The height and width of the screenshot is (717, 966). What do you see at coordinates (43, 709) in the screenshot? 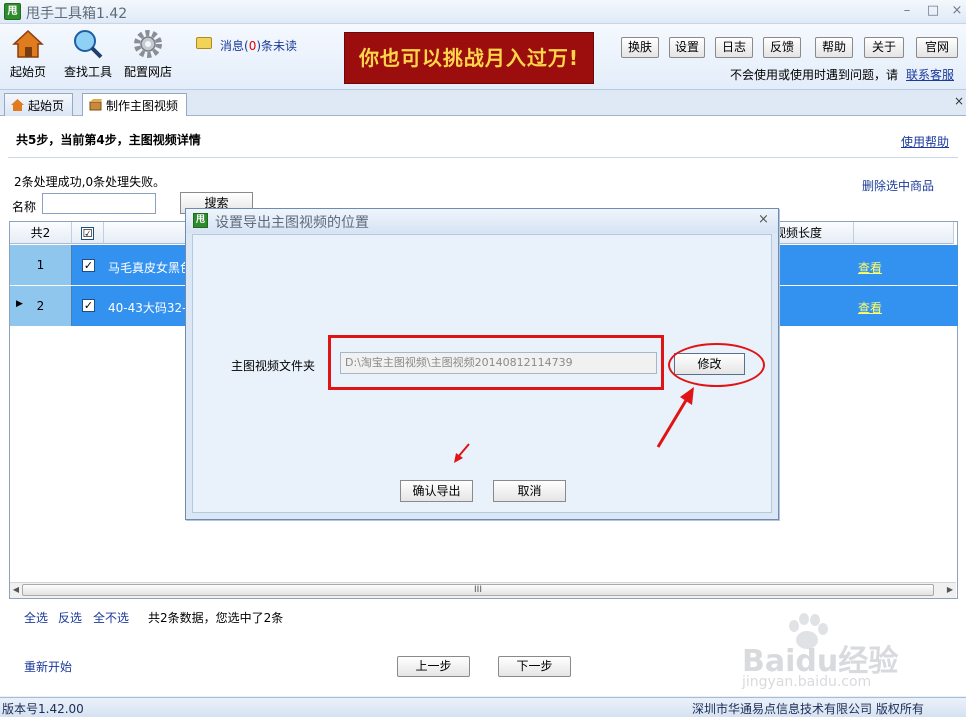
I see `version-text: 版本号1.42.00` at bounding box center [43, 709].